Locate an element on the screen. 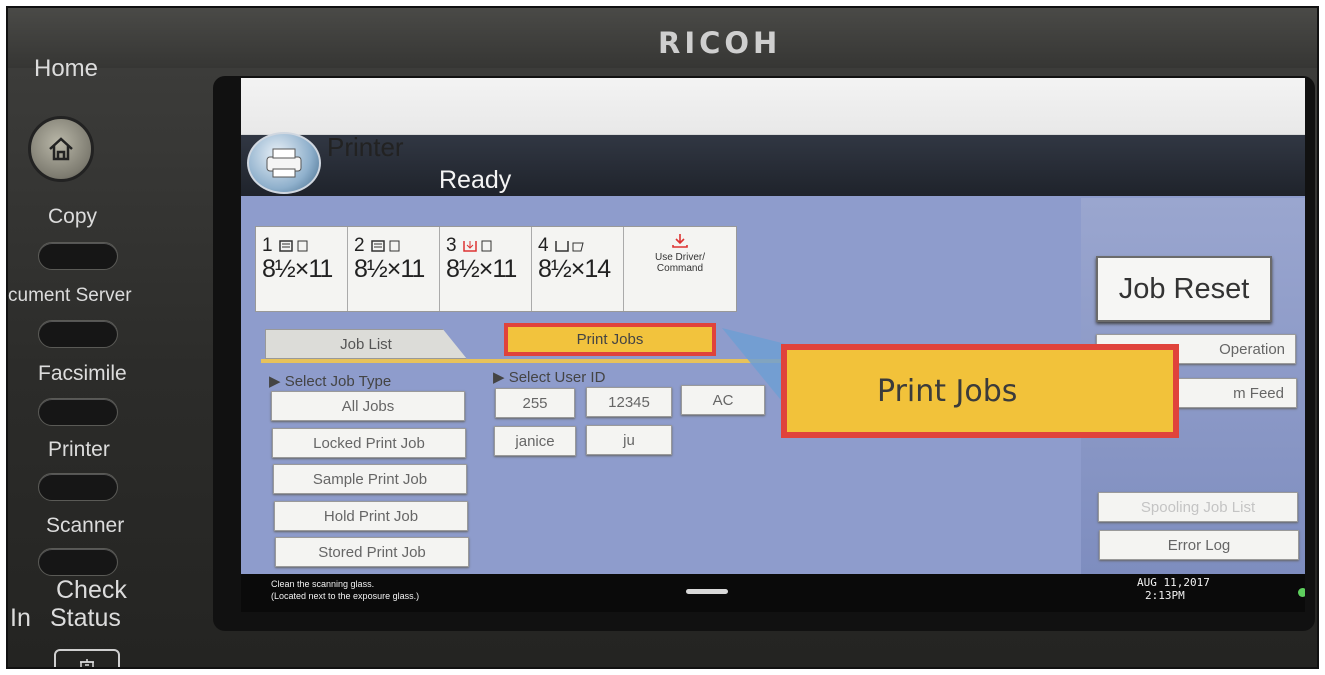 The image size is (1325, 675). tray-4-size: 8½×14 is located at coordinates (574, 269).